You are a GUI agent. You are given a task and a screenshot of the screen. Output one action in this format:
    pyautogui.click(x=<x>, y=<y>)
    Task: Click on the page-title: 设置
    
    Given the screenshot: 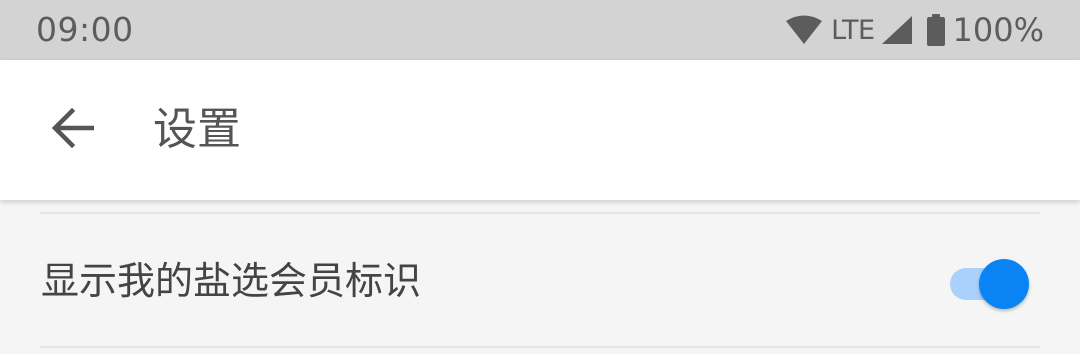 What is the action you would take?
    pyautogui.click(x=197, y=129)
    